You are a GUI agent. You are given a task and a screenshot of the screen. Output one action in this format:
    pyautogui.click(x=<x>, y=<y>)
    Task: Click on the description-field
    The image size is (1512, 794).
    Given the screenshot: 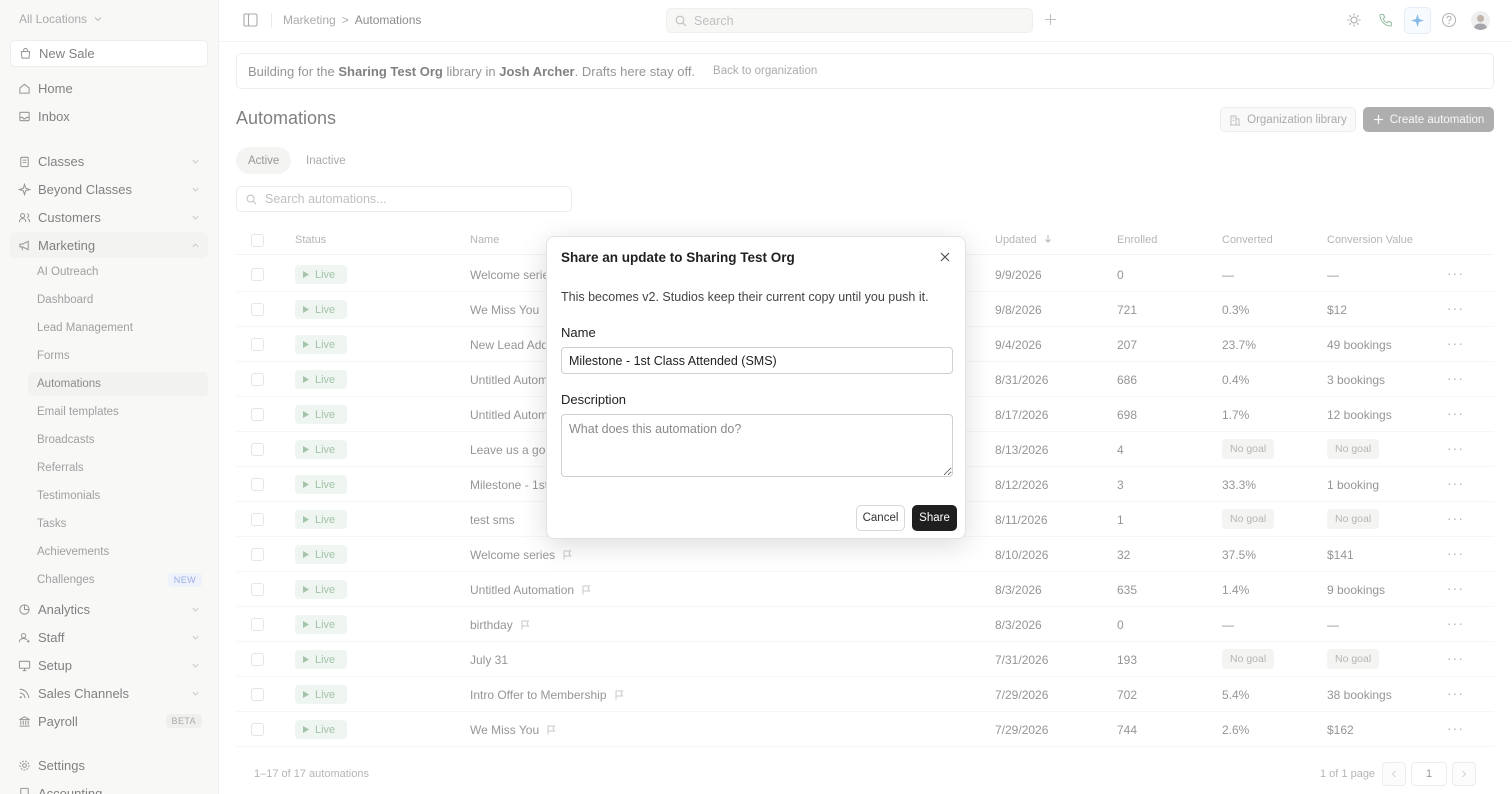 What is the action you would take?
    pyautogui.click(x=757, y=445)
    